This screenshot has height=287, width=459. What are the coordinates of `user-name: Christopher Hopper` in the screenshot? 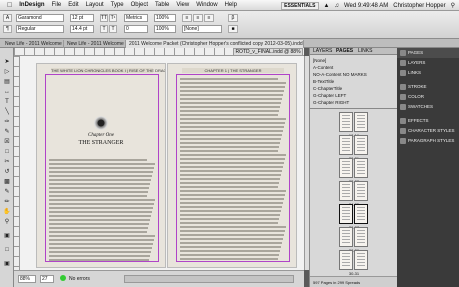 It's located at (419, 6).